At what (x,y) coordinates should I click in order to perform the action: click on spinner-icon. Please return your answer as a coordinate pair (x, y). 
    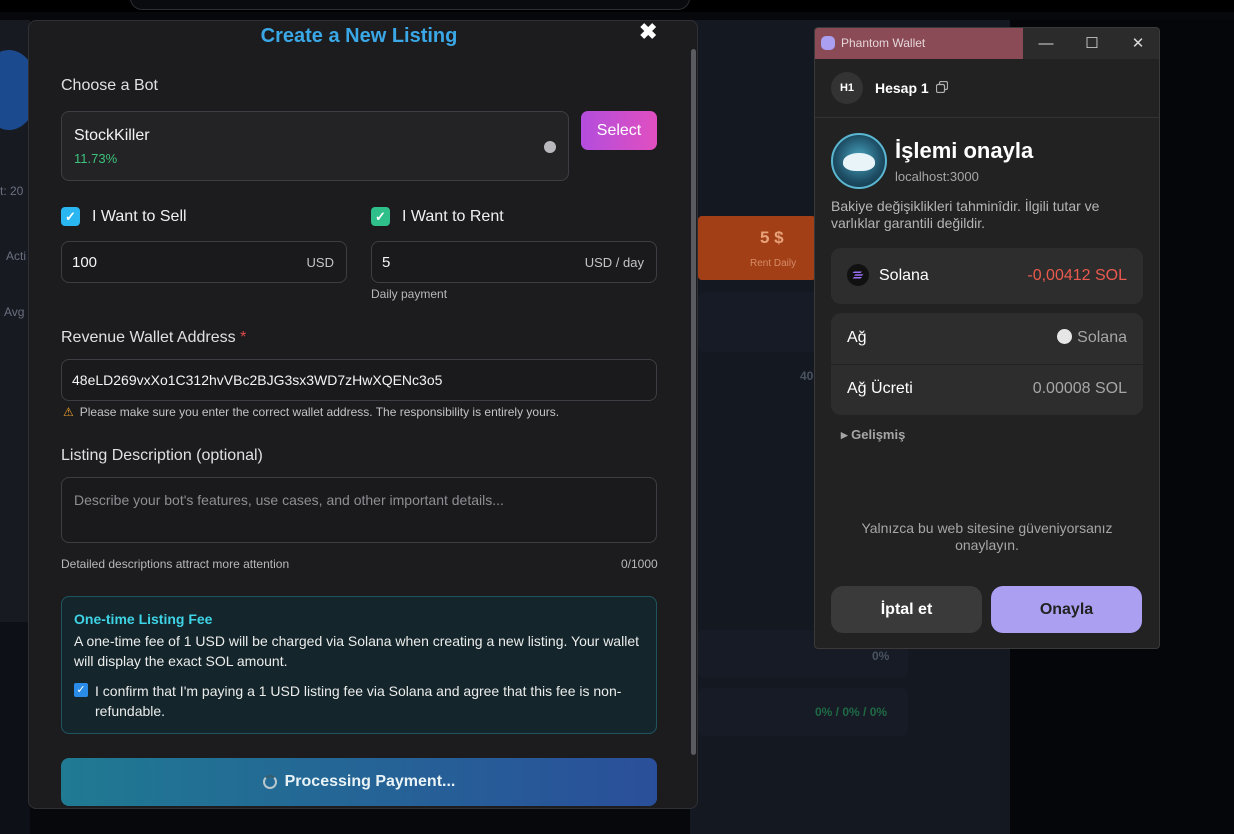
    Looking at the image, I should click on (269, 782).